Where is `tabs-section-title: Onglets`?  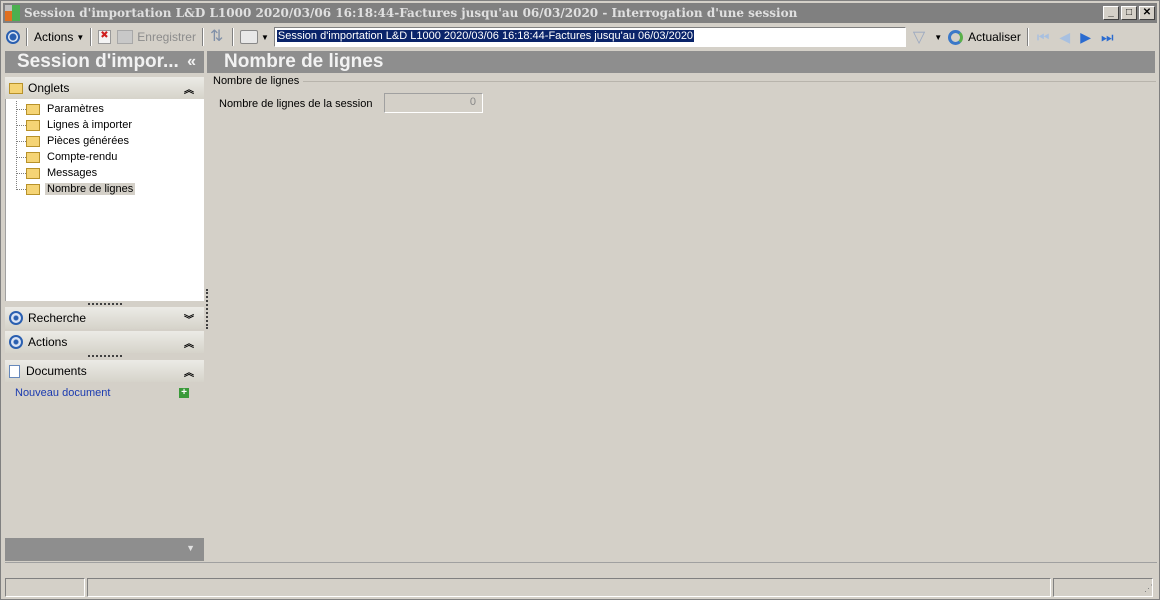
tabs-section-title: Onglets is located at coordinates (49, 88).